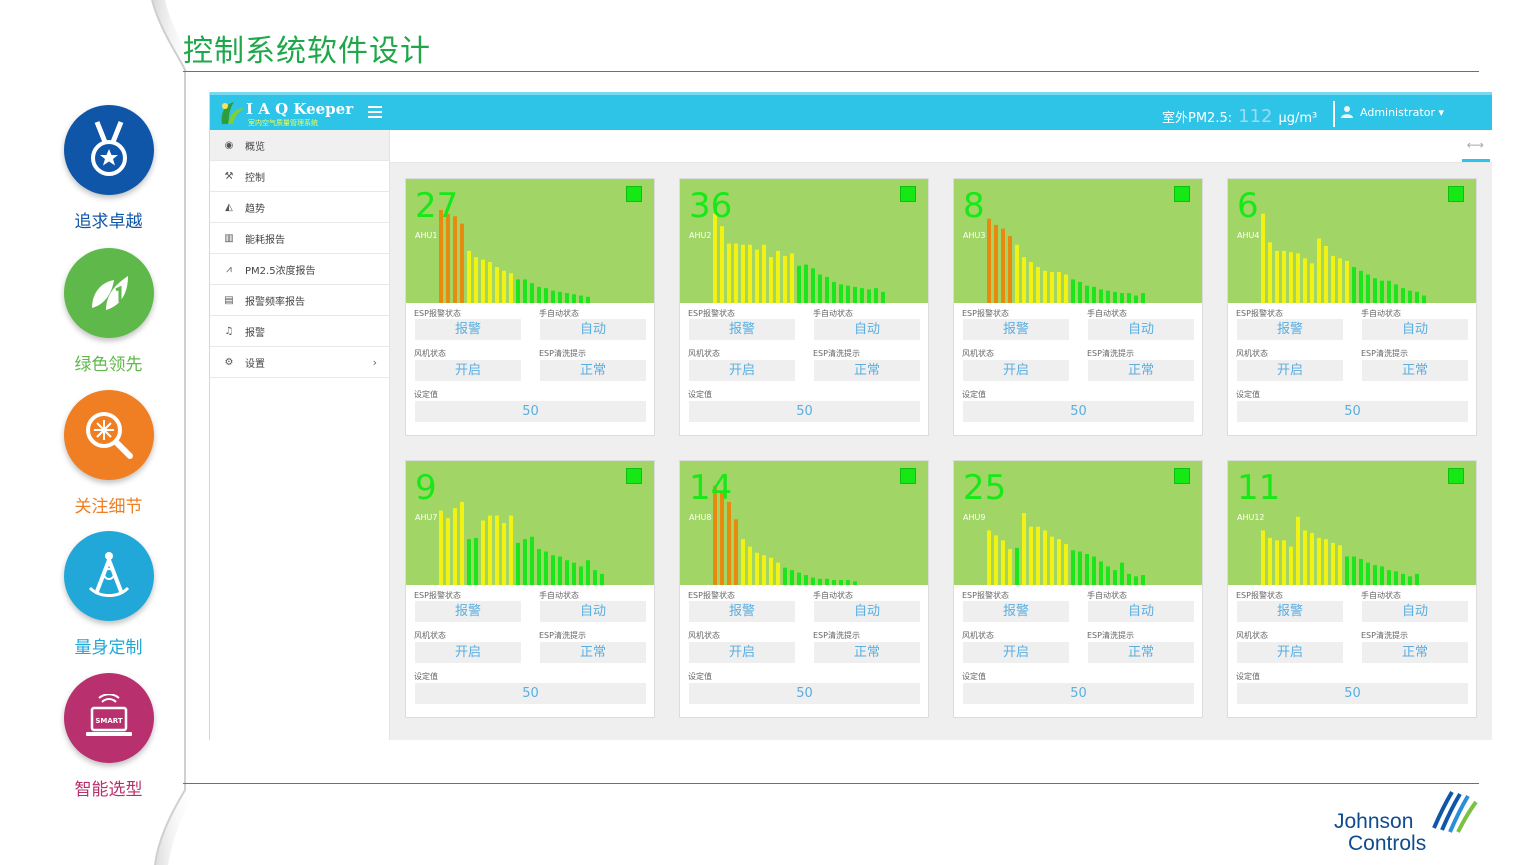 Image resolution: width=1535 pixels, height=865 pixels. I want to click on sidebar-item-energy-report: ▥ 能耗报告, so click(299, 238).